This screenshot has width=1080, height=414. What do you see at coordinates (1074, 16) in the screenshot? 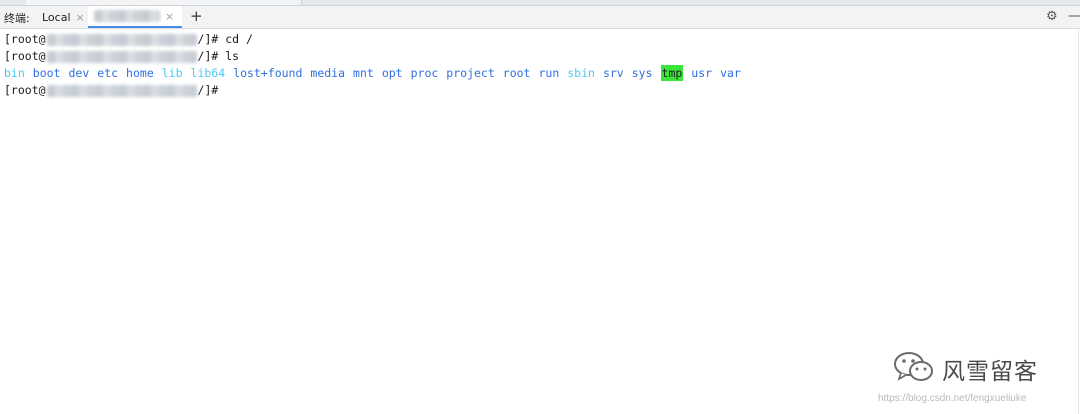
I see `minimize-icon: —` at bounding box center [1074, 16].